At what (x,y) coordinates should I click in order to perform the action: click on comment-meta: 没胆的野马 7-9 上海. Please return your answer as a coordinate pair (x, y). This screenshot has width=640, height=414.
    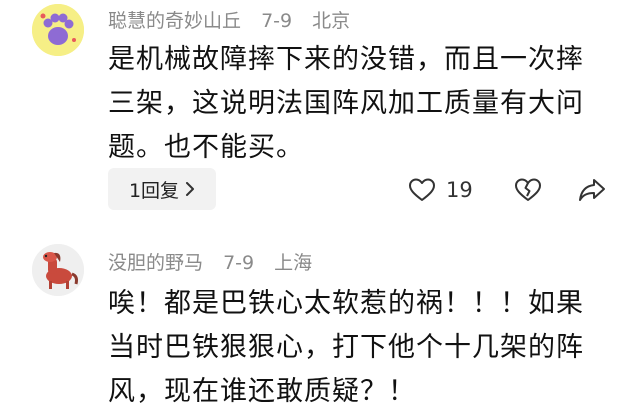
    Looking at the image, I should click on (217, 261).